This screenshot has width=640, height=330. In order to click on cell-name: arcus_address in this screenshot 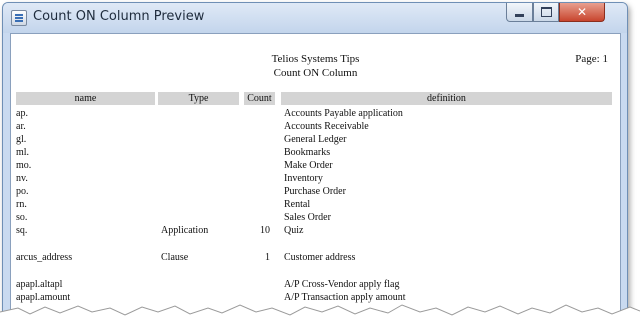, I will do `click(44, 257)`.